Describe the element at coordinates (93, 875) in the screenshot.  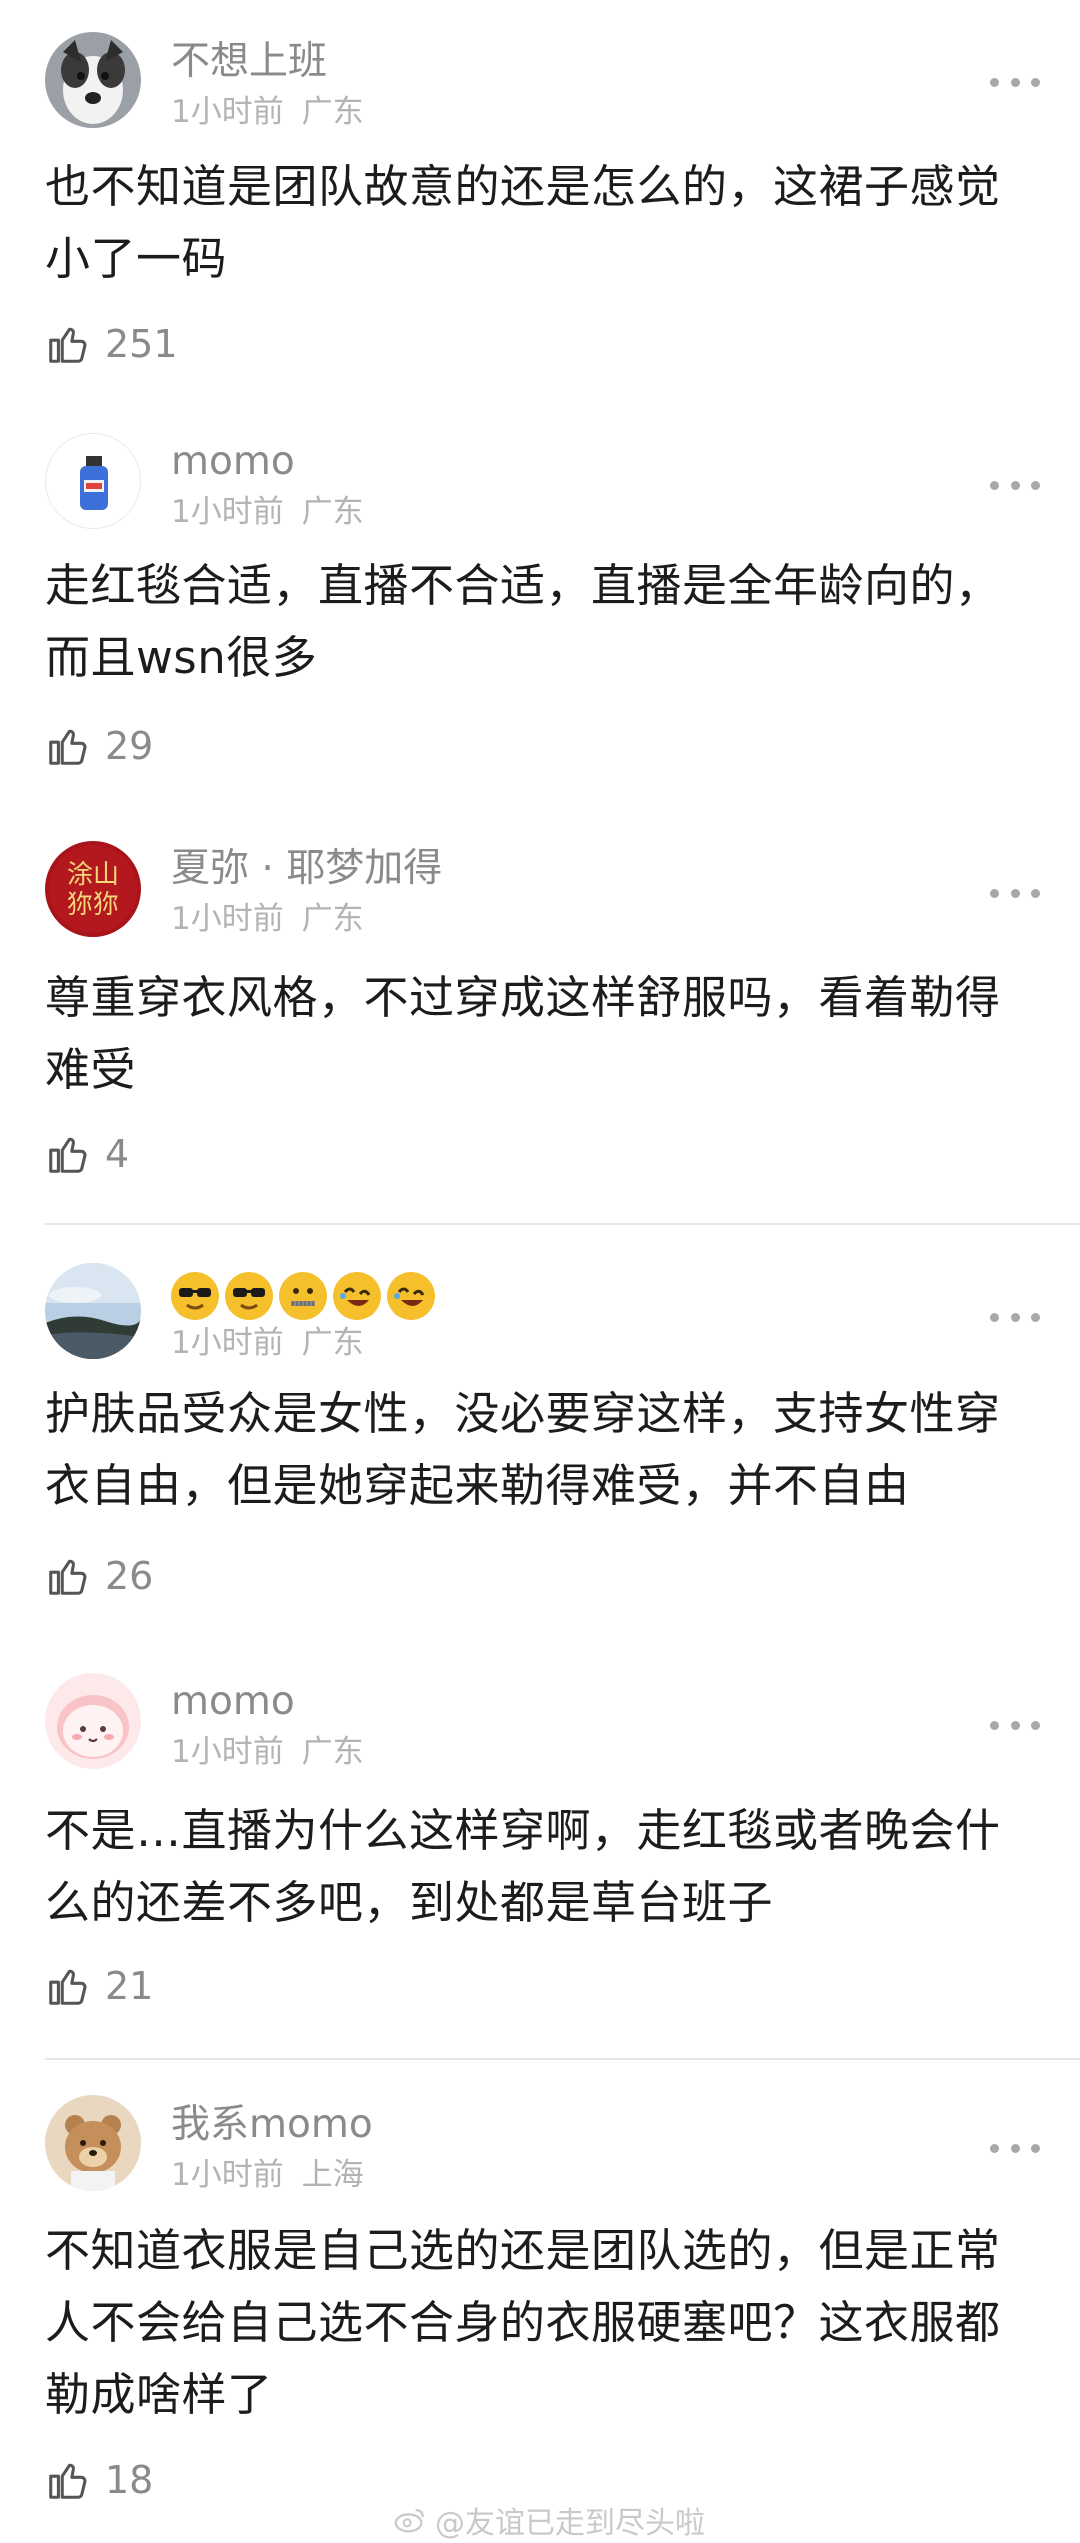
I see `svg-text: 涂山` at that location.